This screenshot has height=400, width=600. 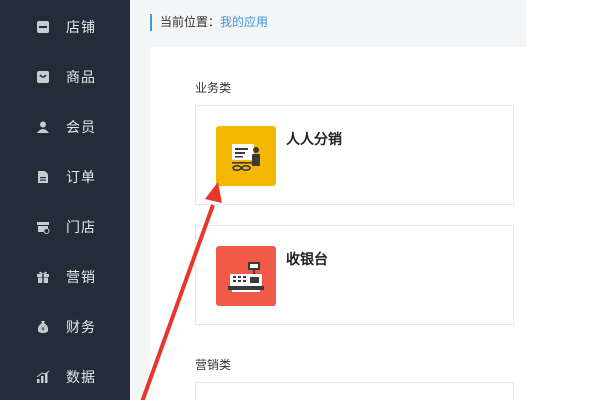 I want to click on sidebar-item-label: 订单, so click(x=81, y=178).